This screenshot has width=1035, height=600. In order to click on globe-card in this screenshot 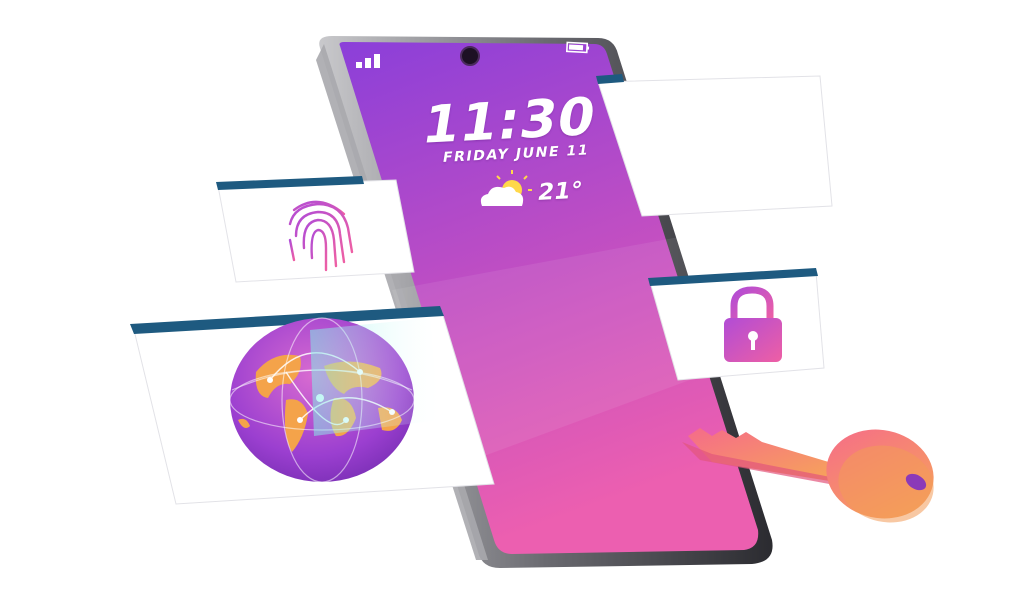, I will do `click(312, 405)`.